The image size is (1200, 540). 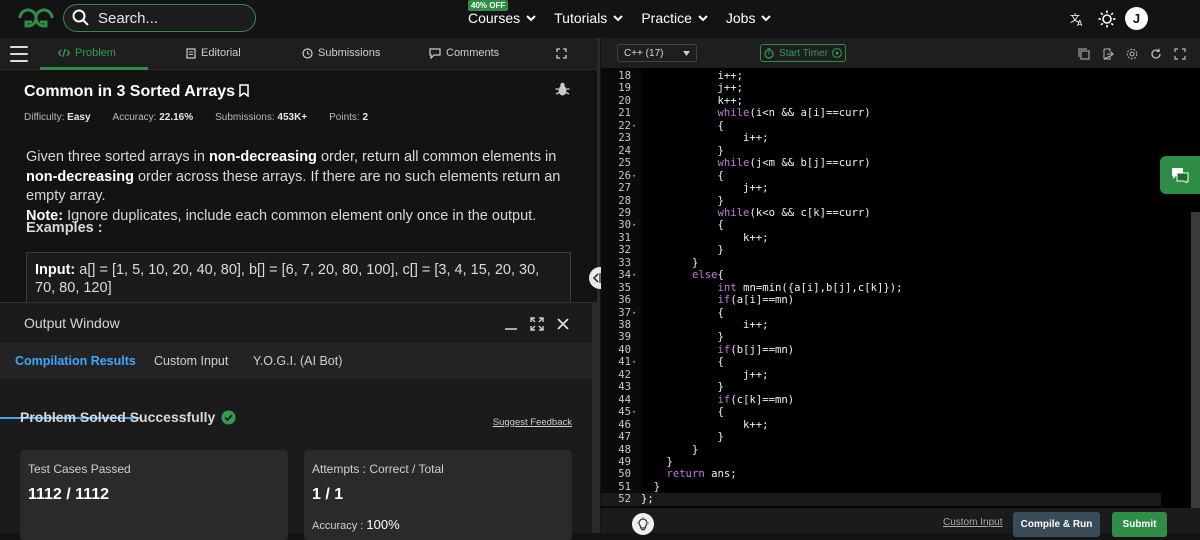 What do you see at coordinates (972, 522) in the screenshot?
I see `custom-input-link: Custom Input` at bounding box center [972, 522].